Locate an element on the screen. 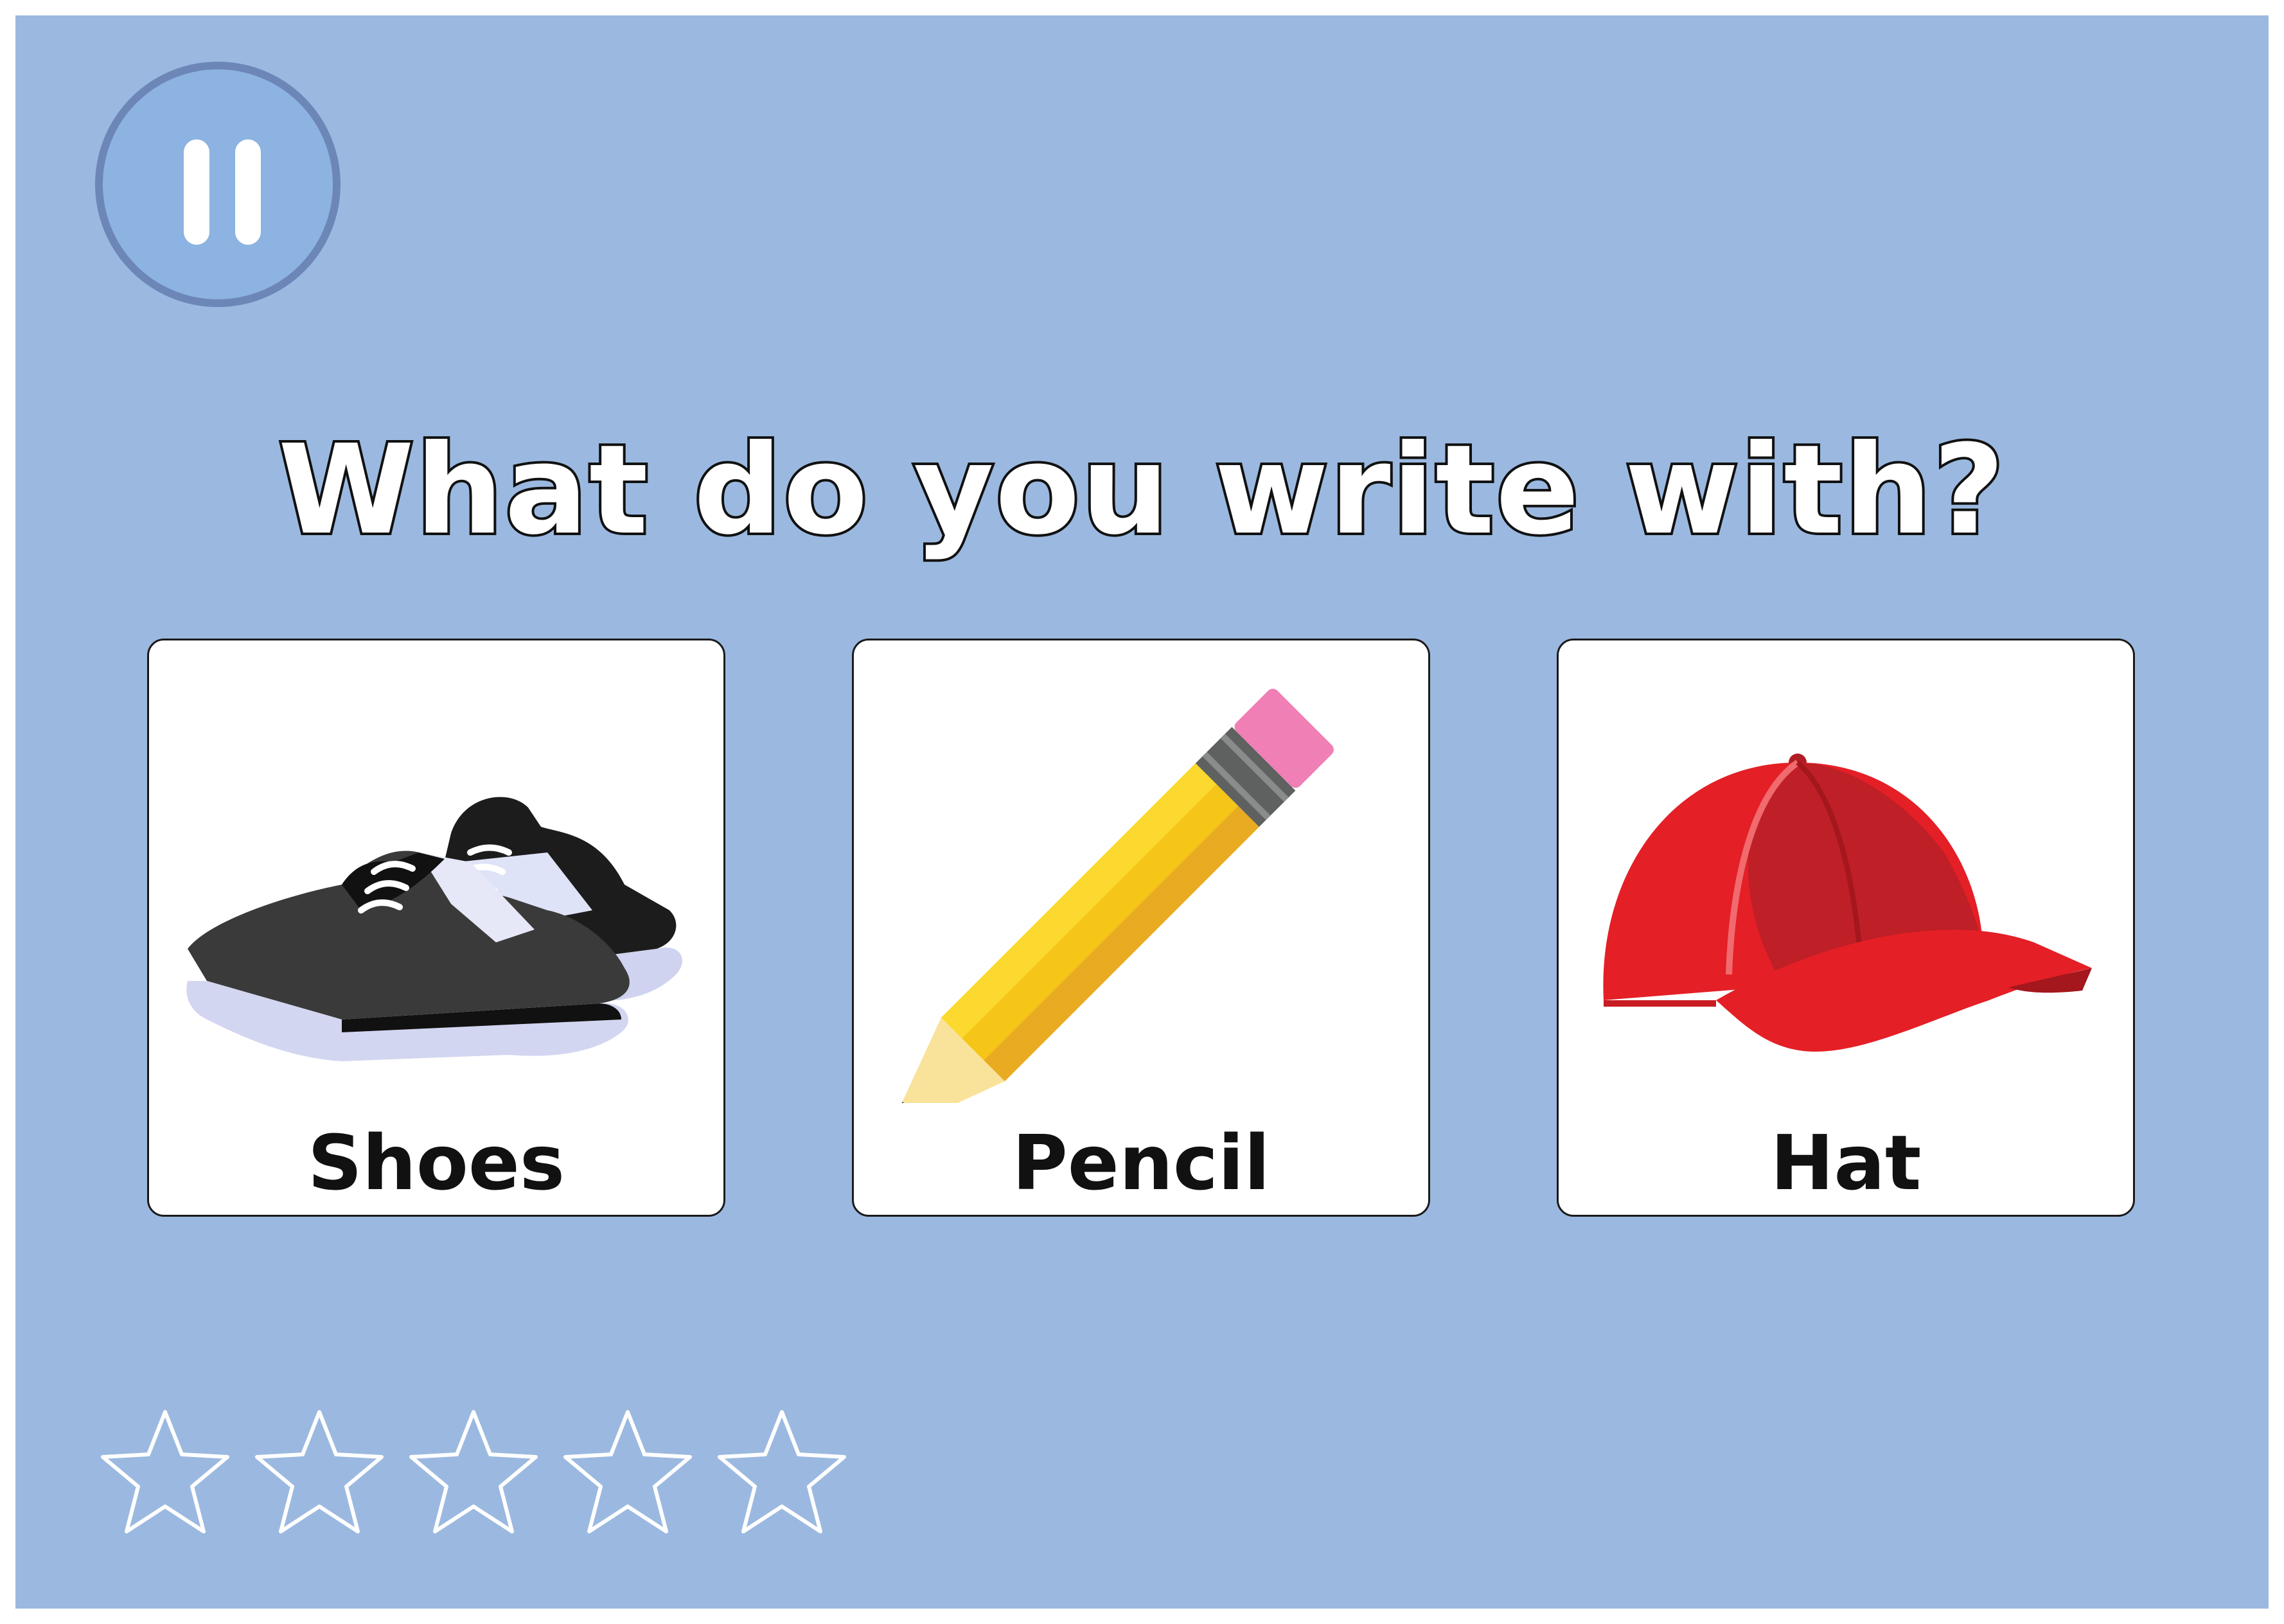 The height and width of the screenshot is (1624, 2284). pencil-icon is located at coordinates (1110, 896).